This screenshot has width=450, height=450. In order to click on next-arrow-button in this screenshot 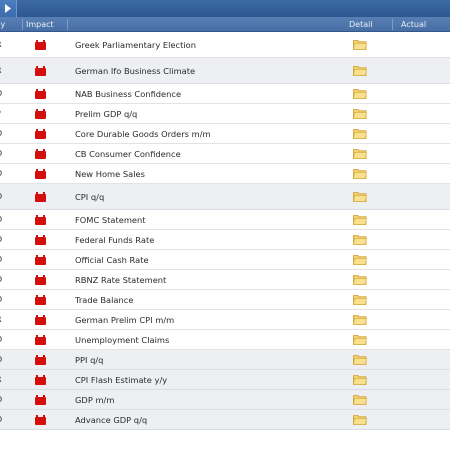, I will do `click(8, 8)`.